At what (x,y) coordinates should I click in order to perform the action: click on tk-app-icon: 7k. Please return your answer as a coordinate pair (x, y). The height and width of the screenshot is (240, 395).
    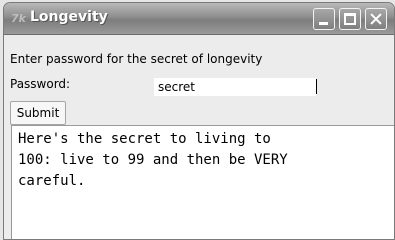
    Looking at the image, I should click on (18, 18).